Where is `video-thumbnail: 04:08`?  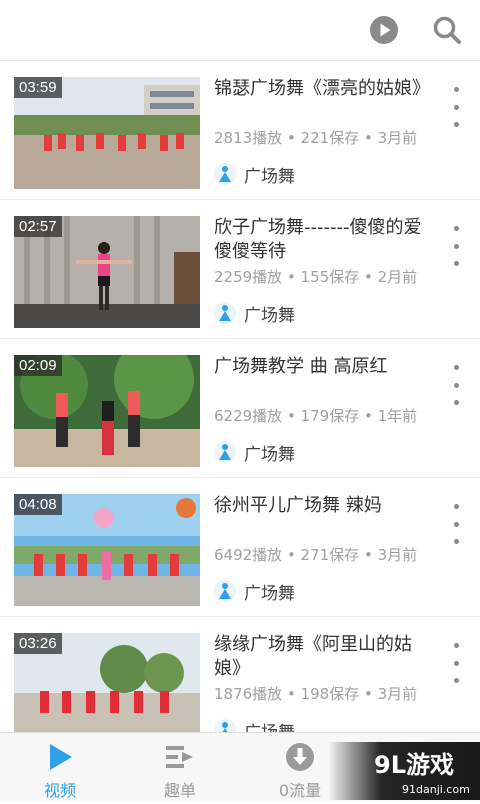 video-thumbnail: 04:08 is located at coordinates (107, 550).